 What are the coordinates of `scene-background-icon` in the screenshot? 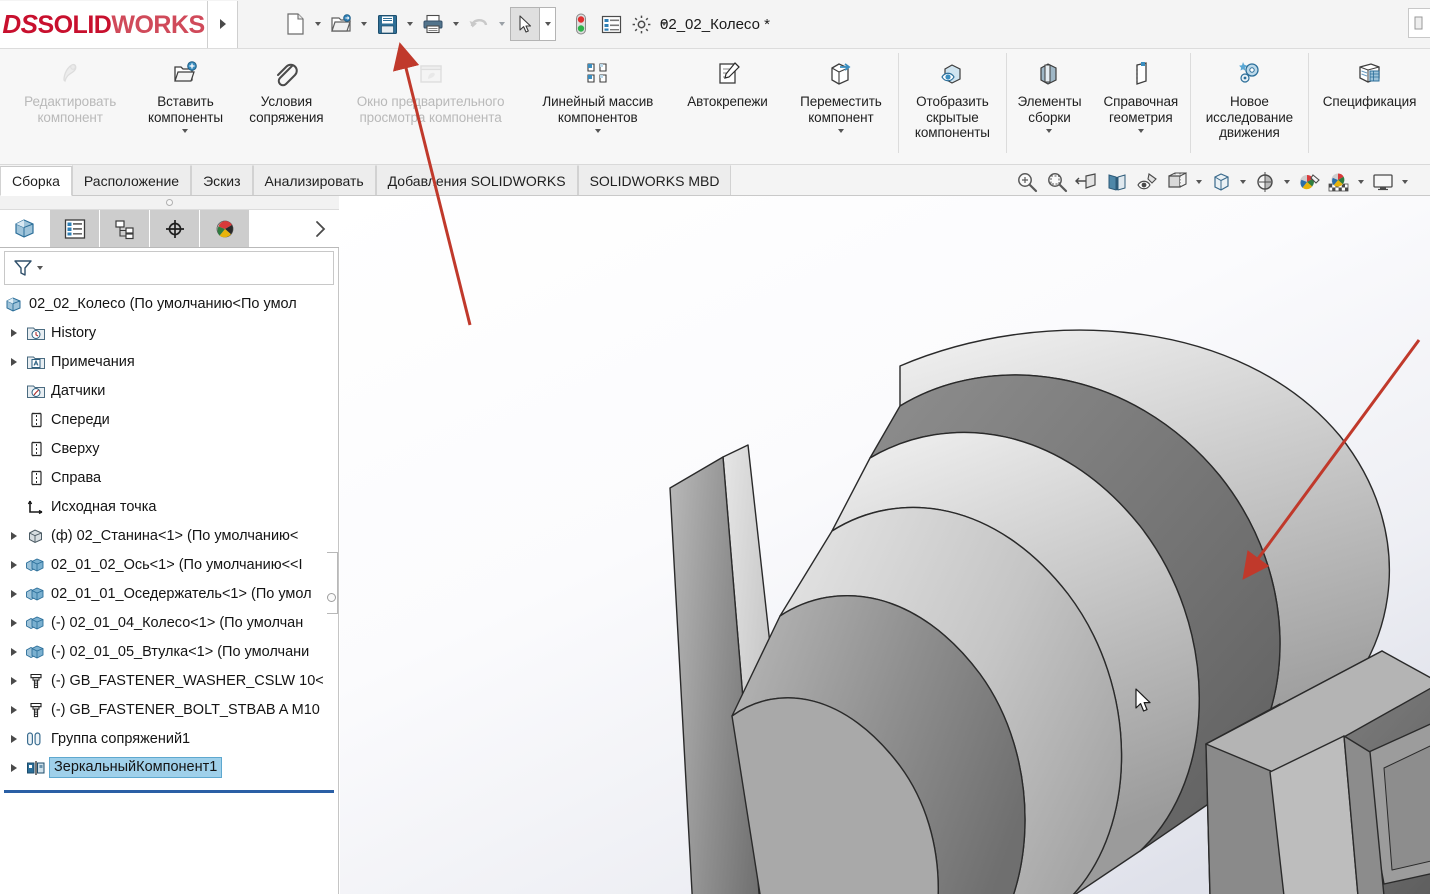 It's located at (1339, 182).